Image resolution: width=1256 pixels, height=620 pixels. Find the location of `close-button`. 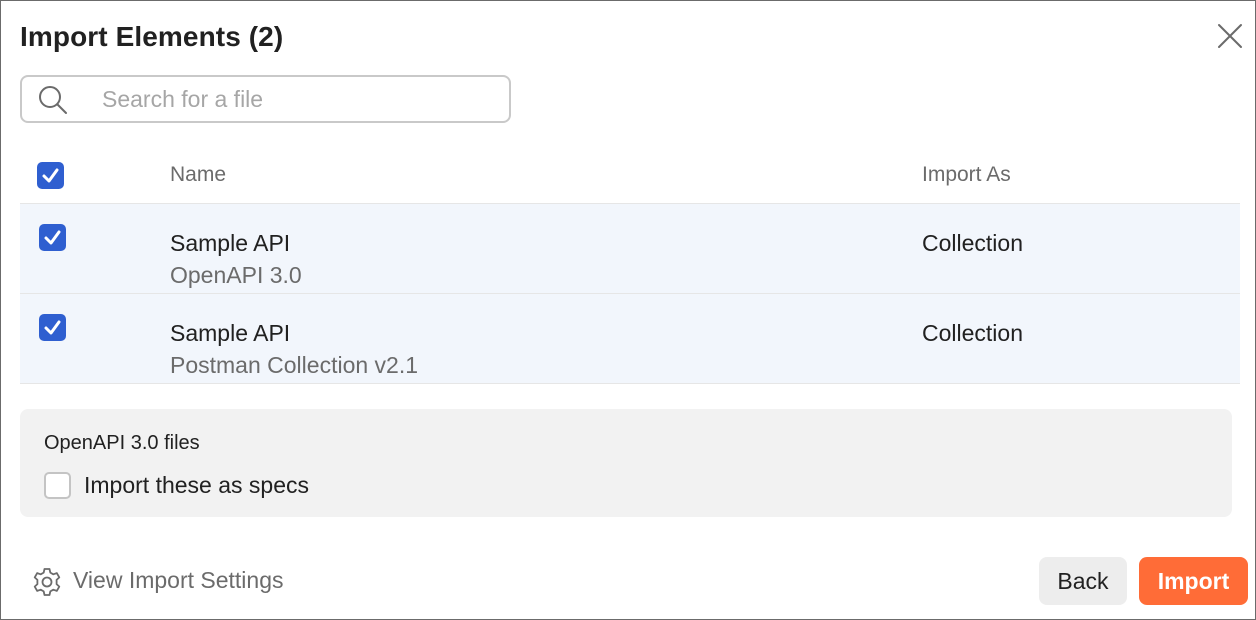

close-button is located at coordinates (1230, 36).